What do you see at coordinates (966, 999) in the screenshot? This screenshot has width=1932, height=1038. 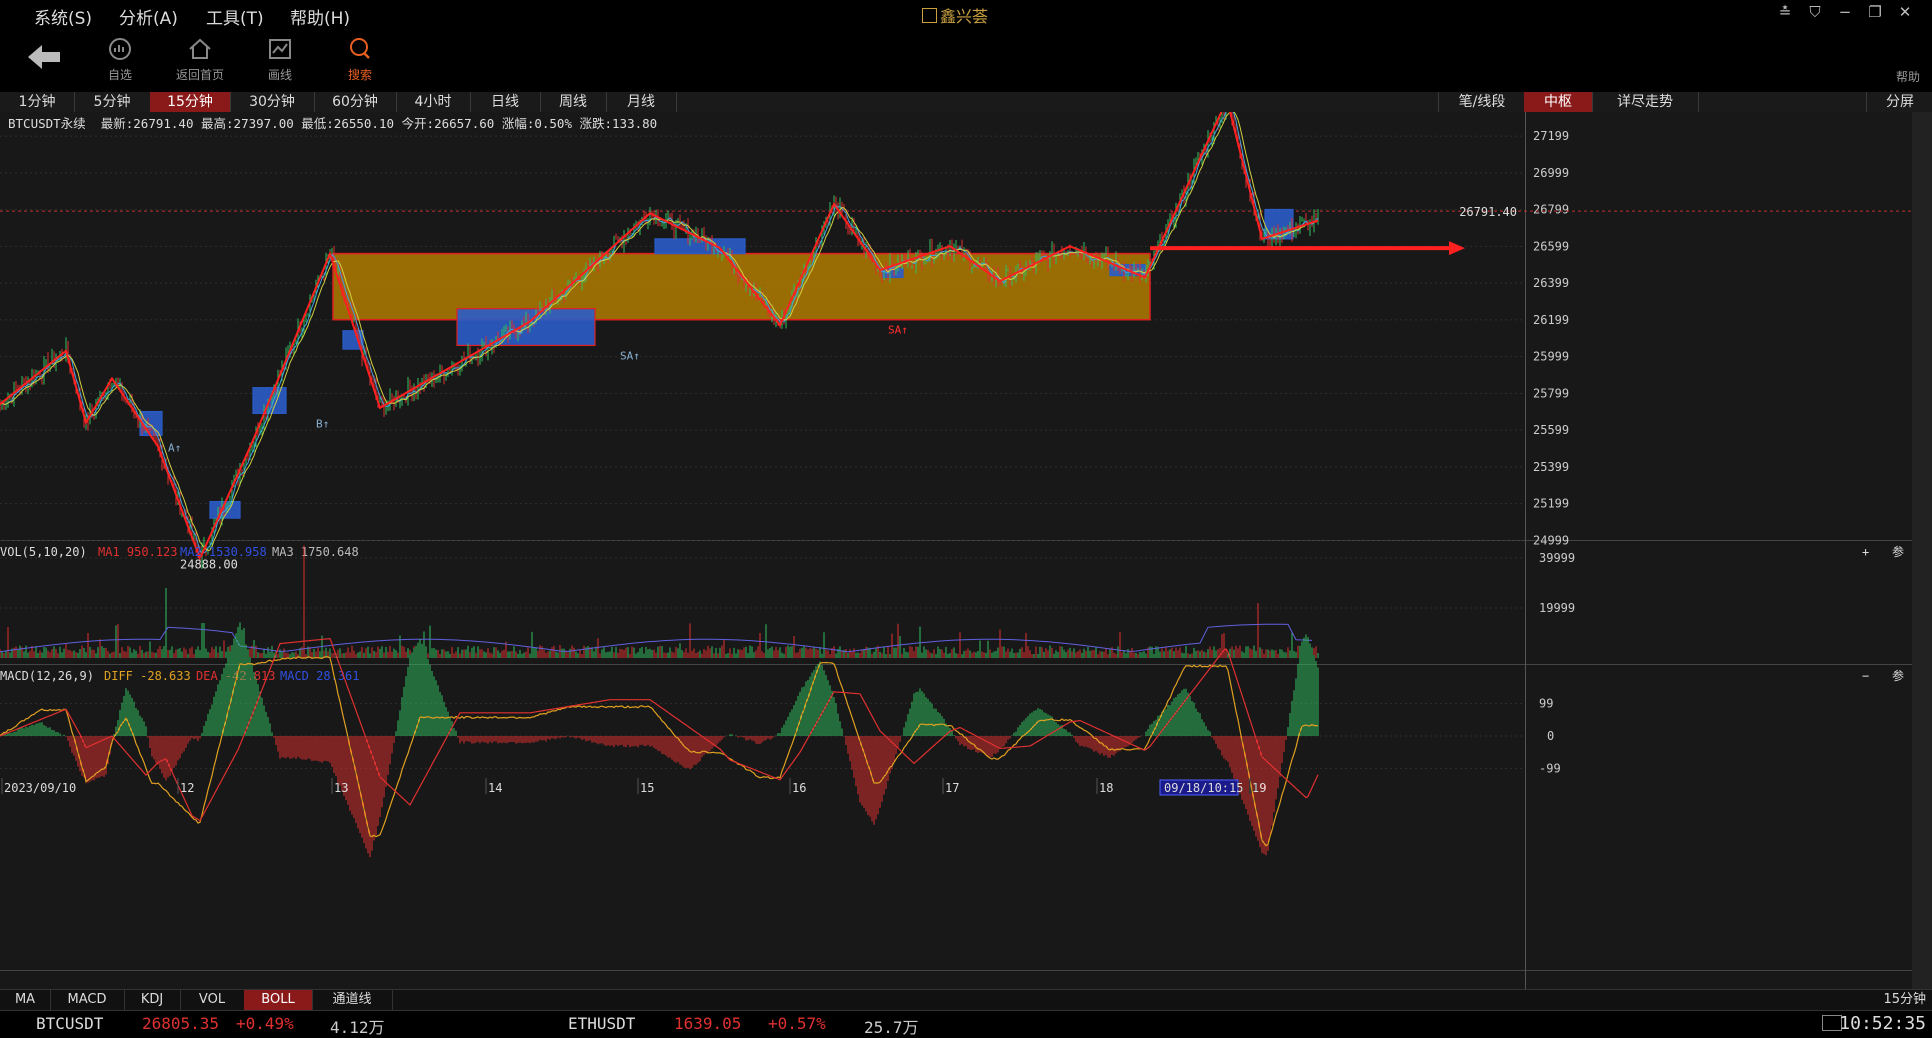 I see `indicator-tab-bar: MA MACD KDJ VOL BOLL 通道线 15分钟` at bounding box center [966, 999].